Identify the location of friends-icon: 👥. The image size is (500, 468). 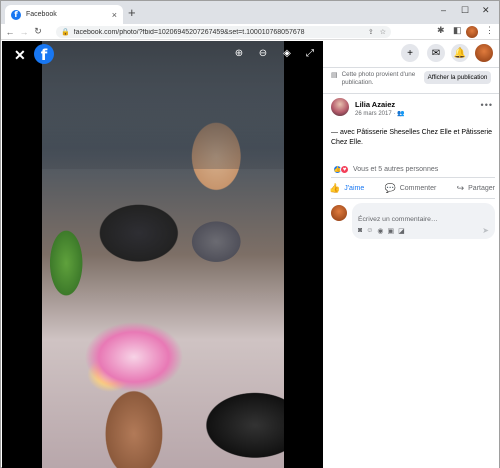
(401, 114).